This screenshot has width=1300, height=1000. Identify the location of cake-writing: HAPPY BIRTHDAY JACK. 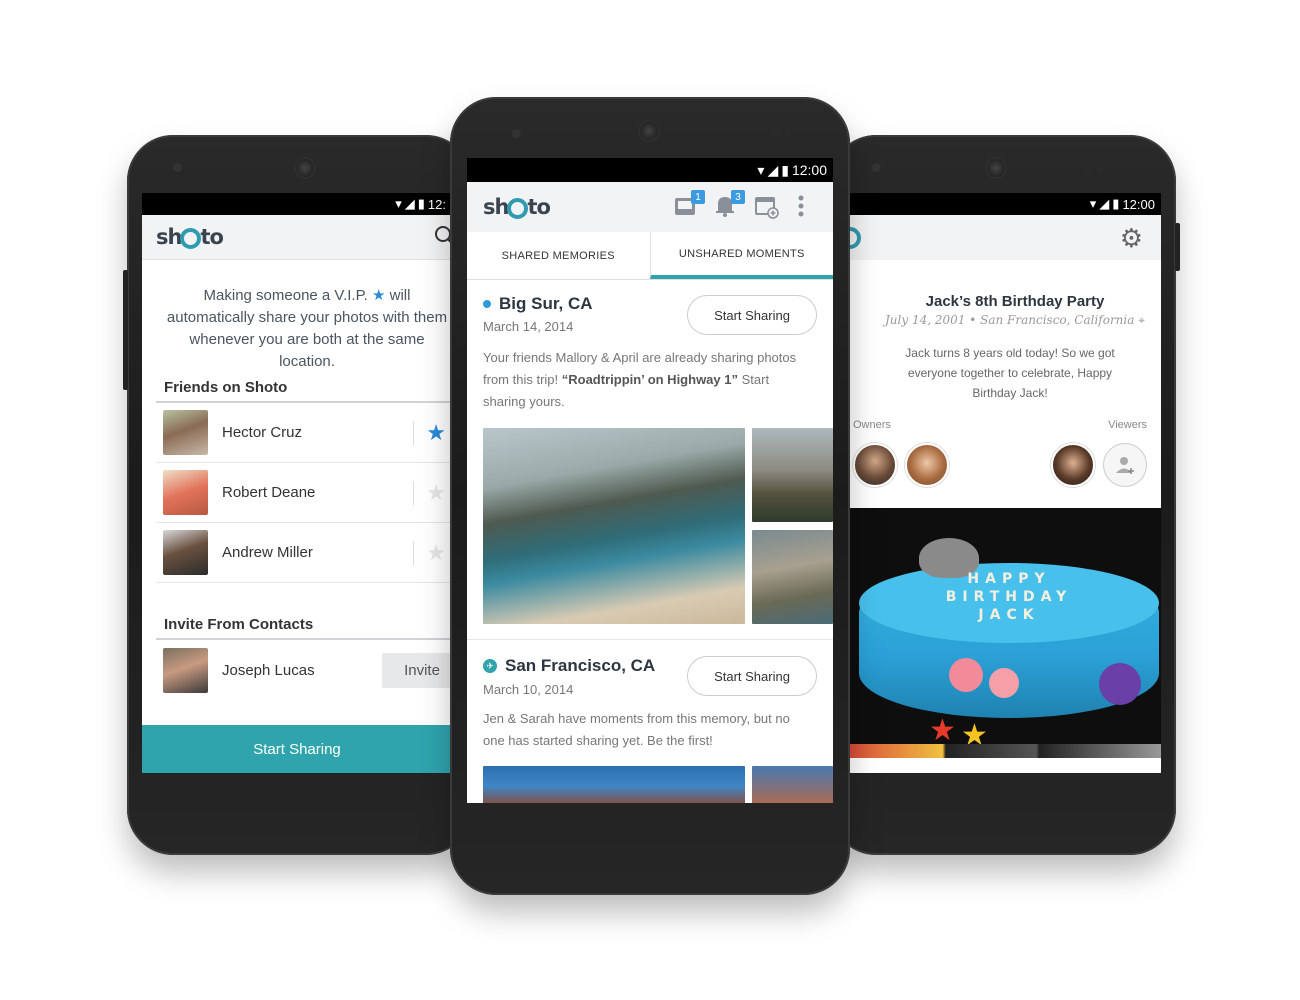
(1009, 597).